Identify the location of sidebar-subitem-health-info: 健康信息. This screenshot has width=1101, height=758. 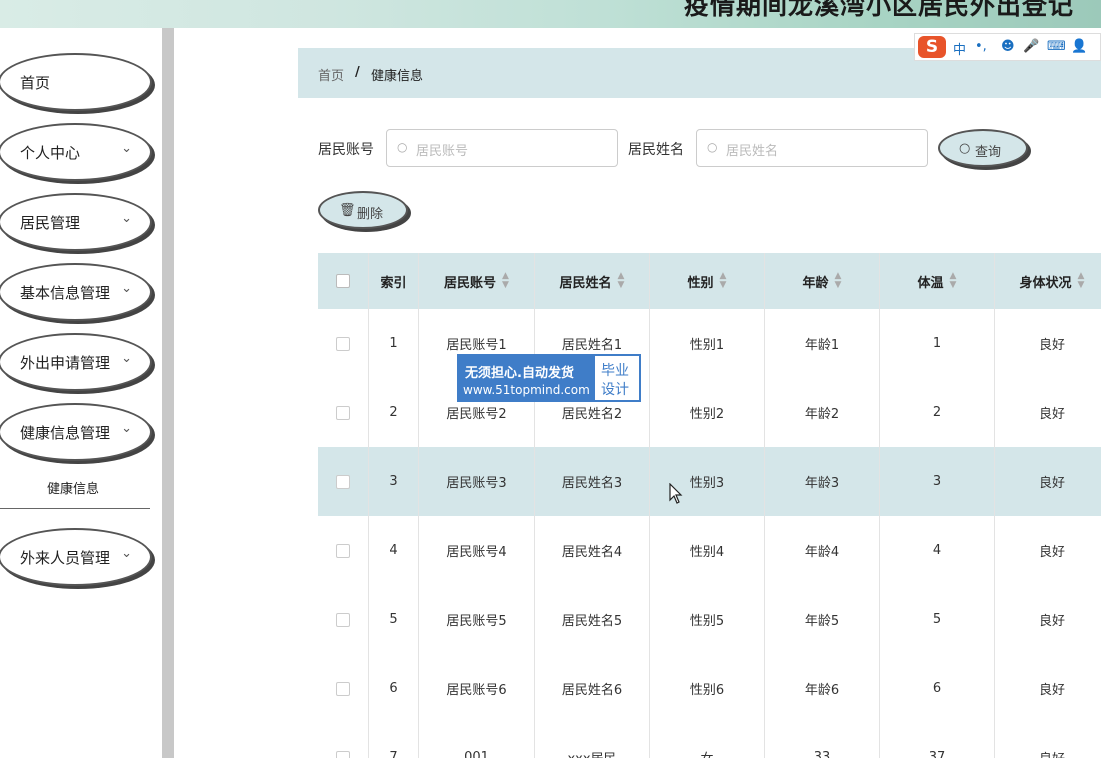
(75, 486).